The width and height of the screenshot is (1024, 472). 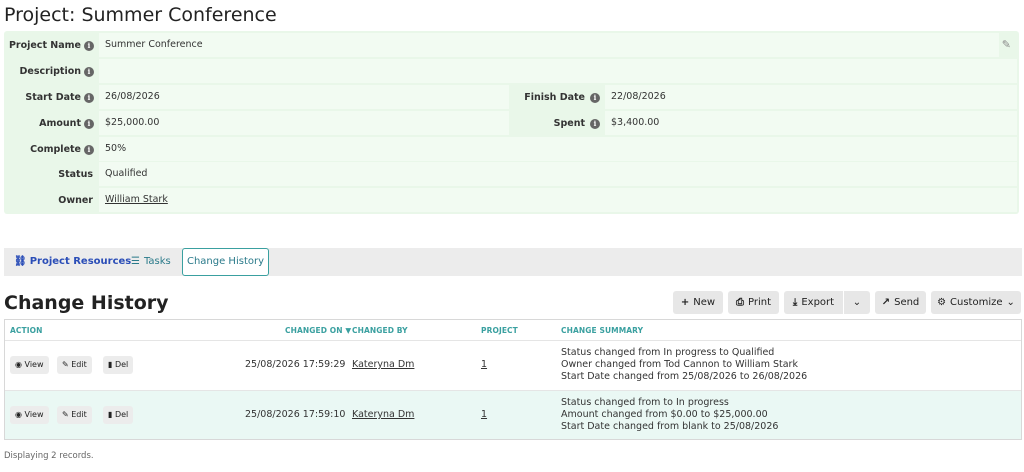 I want to click on customize-label: Customize, so click(x=976, y=302).